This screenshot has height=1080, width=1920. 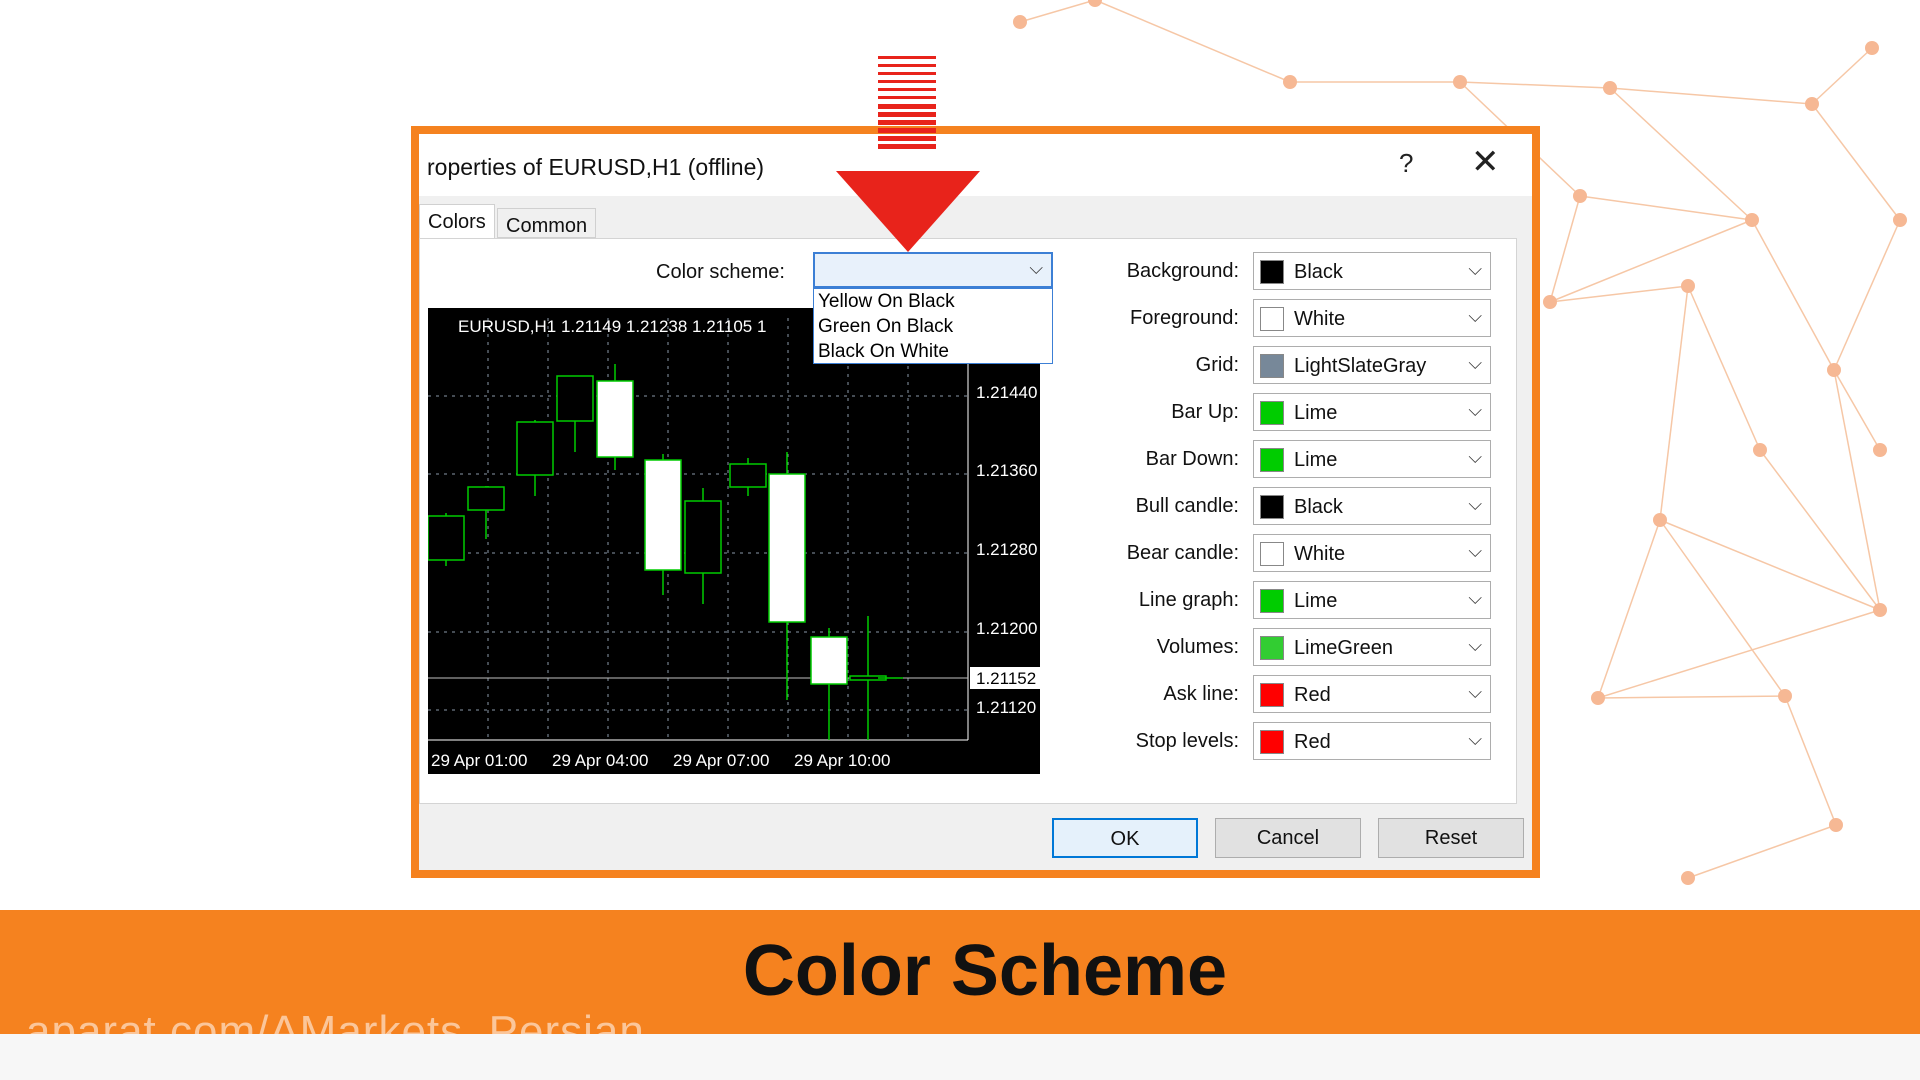 What do you see at coordinates (1485, 162) in the screenshot?
I see `close-icon: ✕` at bounding box center [1485, 162].